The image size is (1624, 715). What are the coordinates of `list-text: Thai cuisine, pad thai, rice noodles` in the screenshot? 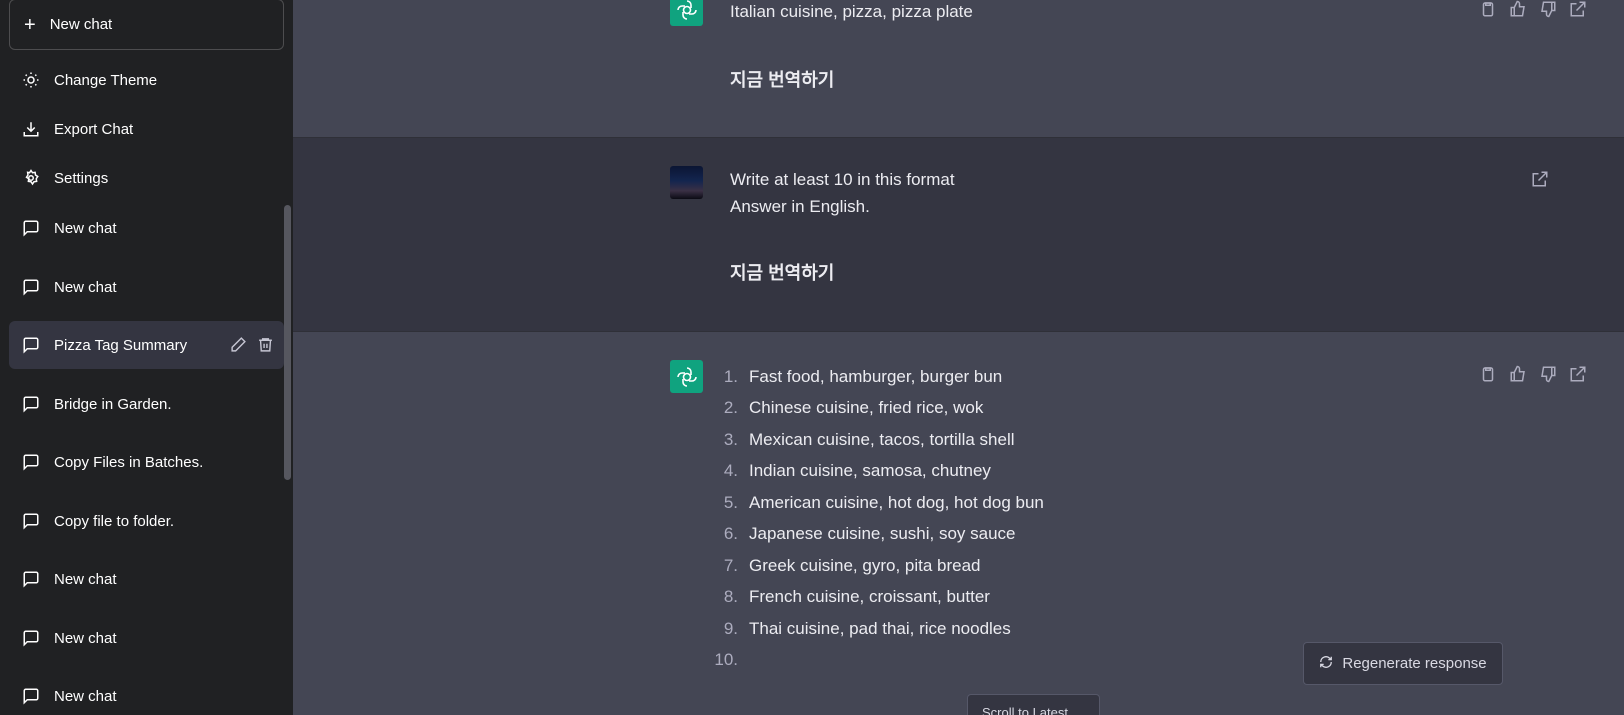 It's located at (880, 628).